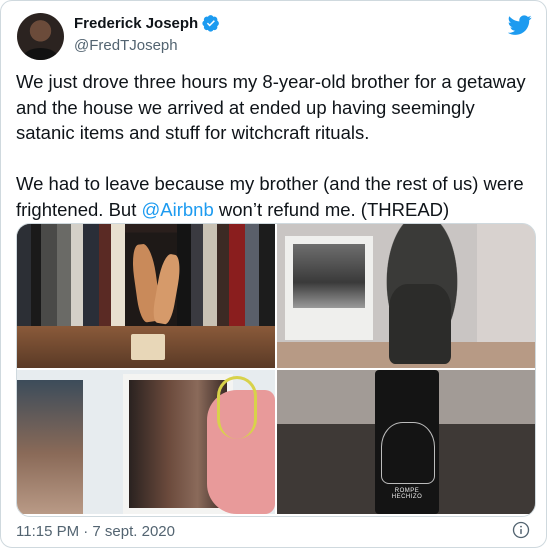 This screenshot has height=550, width=549. I want to click on verified-badge-icon, so click(211, 23).